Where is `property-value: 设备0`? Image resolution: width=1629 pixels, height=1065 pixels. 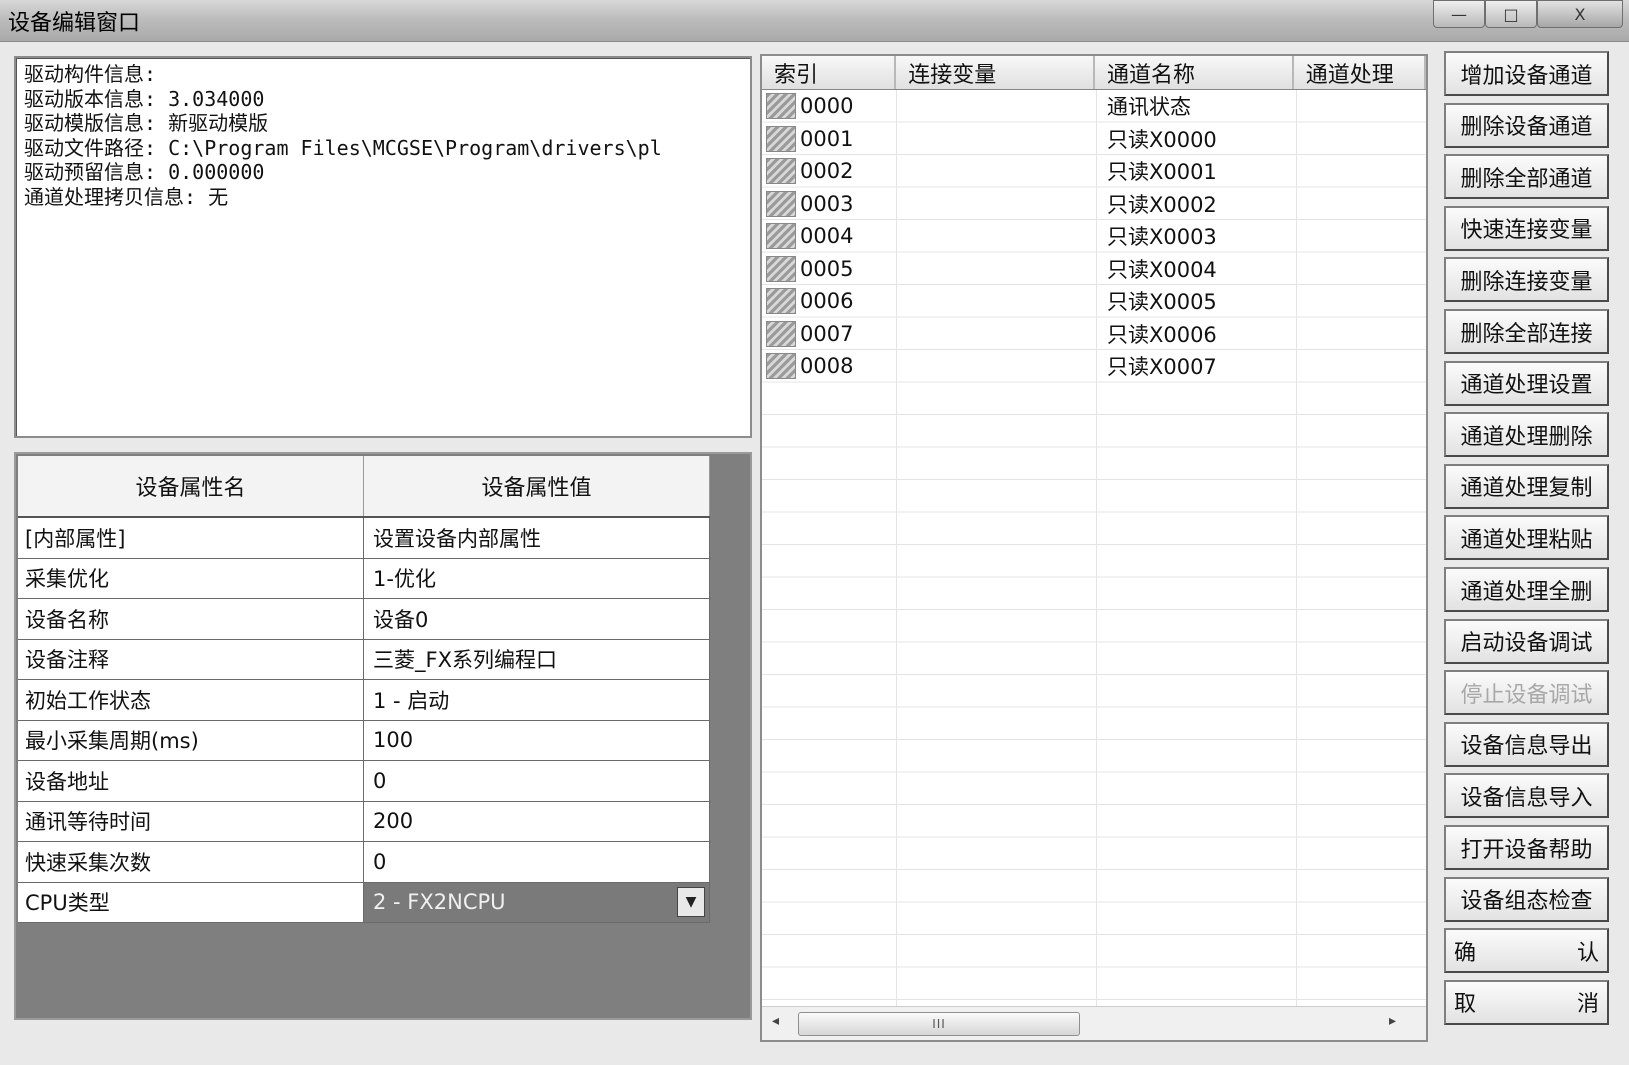
property-value: 设备0 is located at coordinates (537, 619).